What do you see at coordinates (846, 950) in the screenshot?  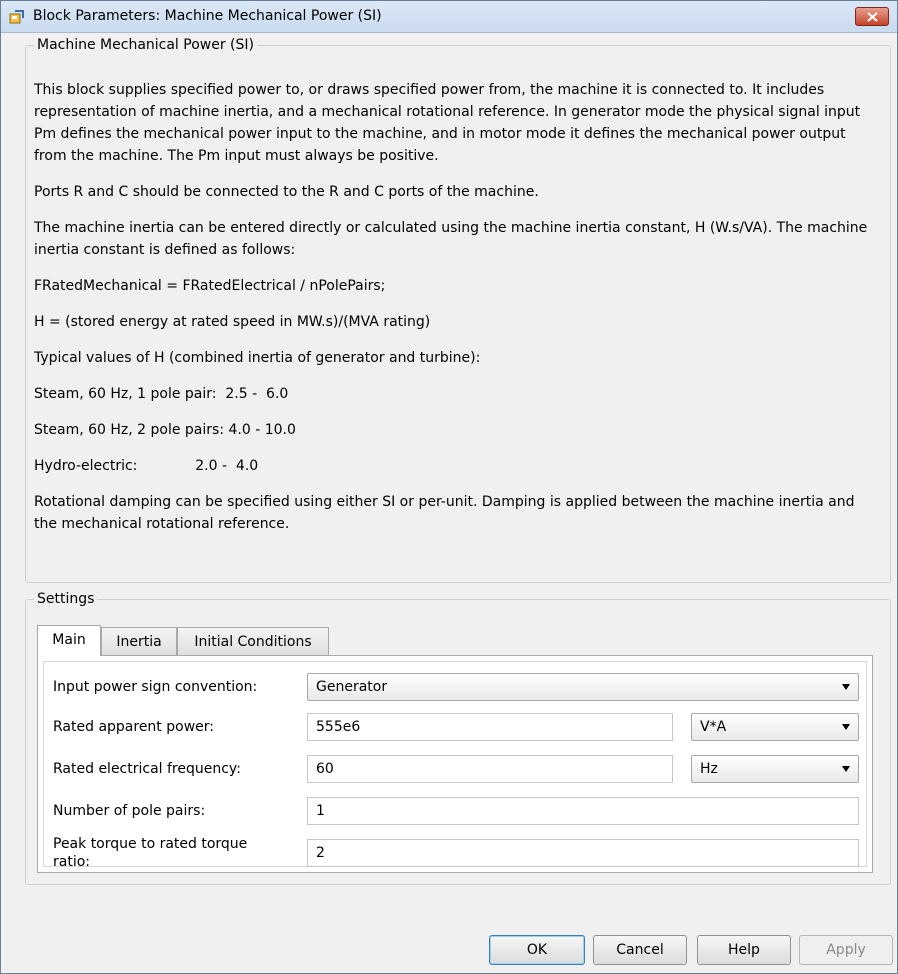 I see `apply-button: Apply` at bounding box center [846, 950].